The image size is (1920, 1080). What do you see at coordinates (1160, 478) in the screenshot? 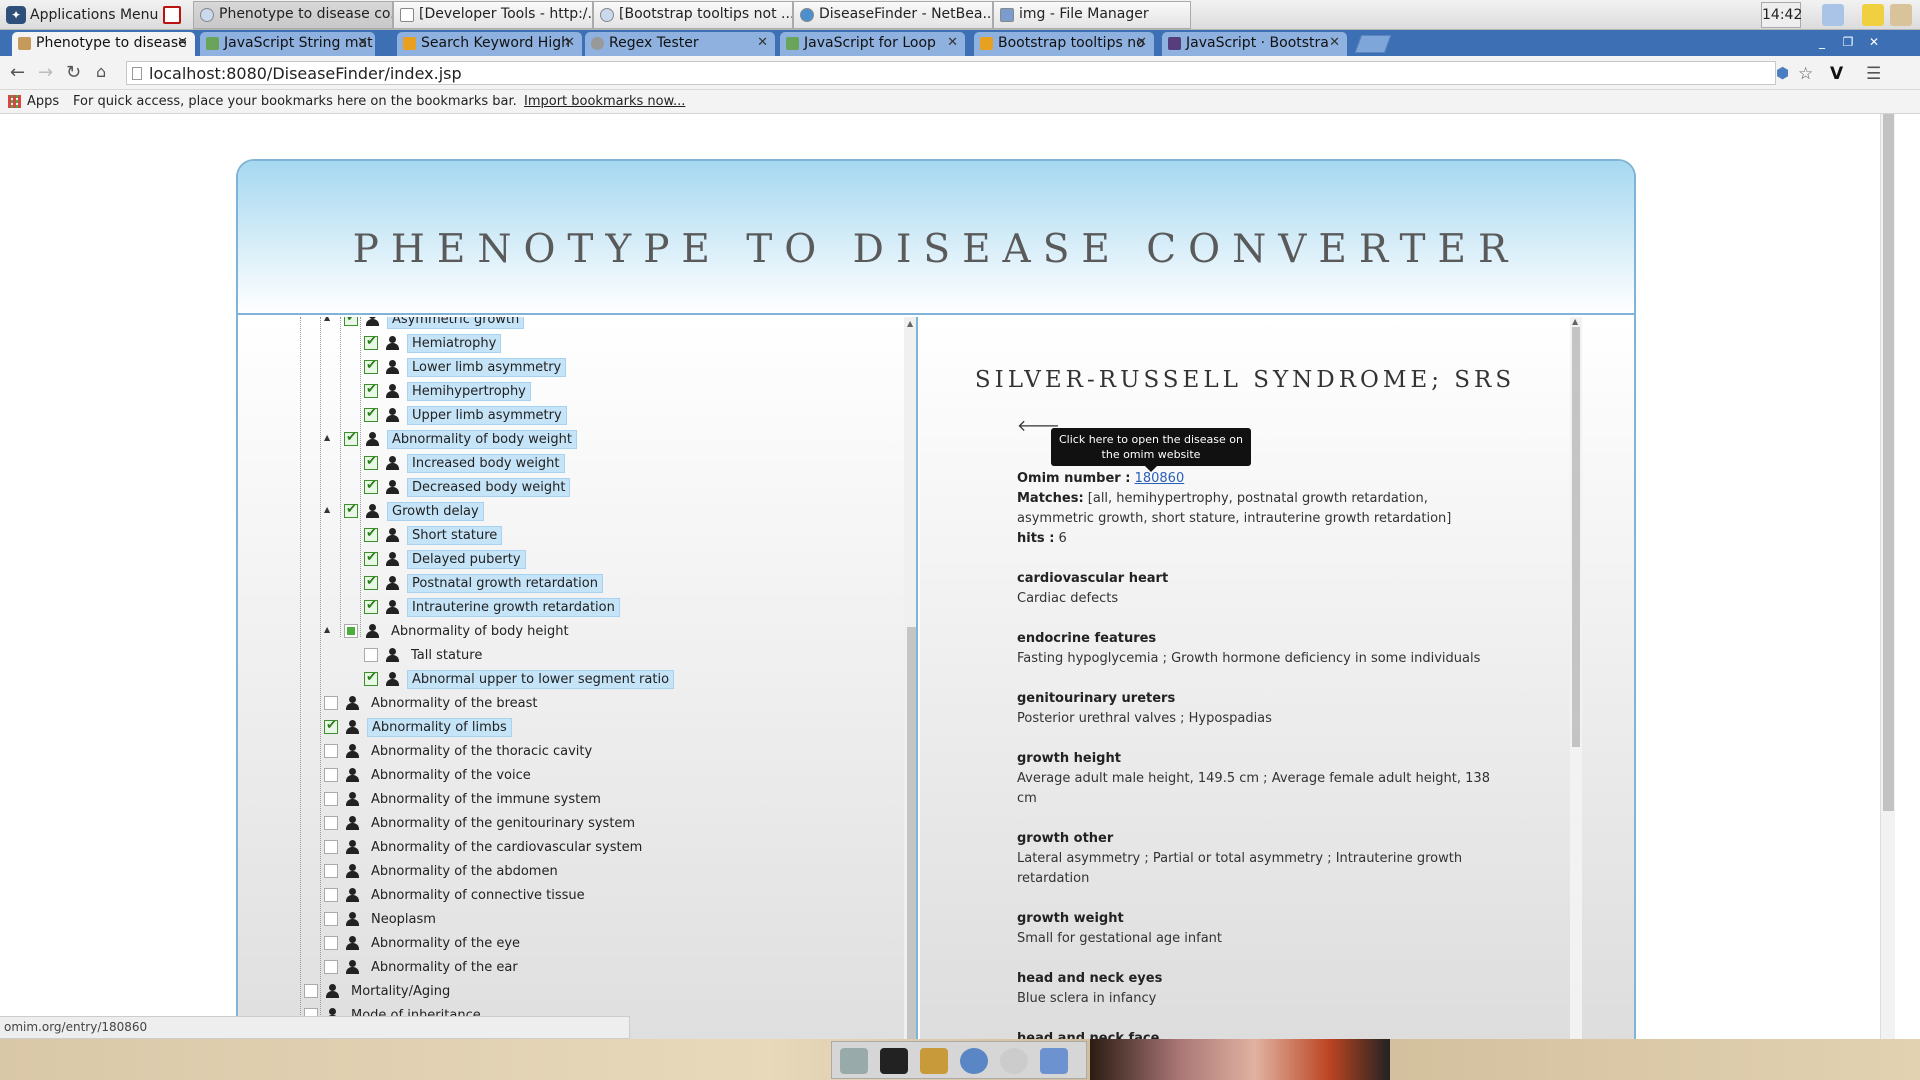
I see `omim-number-link: 180860` at bounding box center [1160, 478].